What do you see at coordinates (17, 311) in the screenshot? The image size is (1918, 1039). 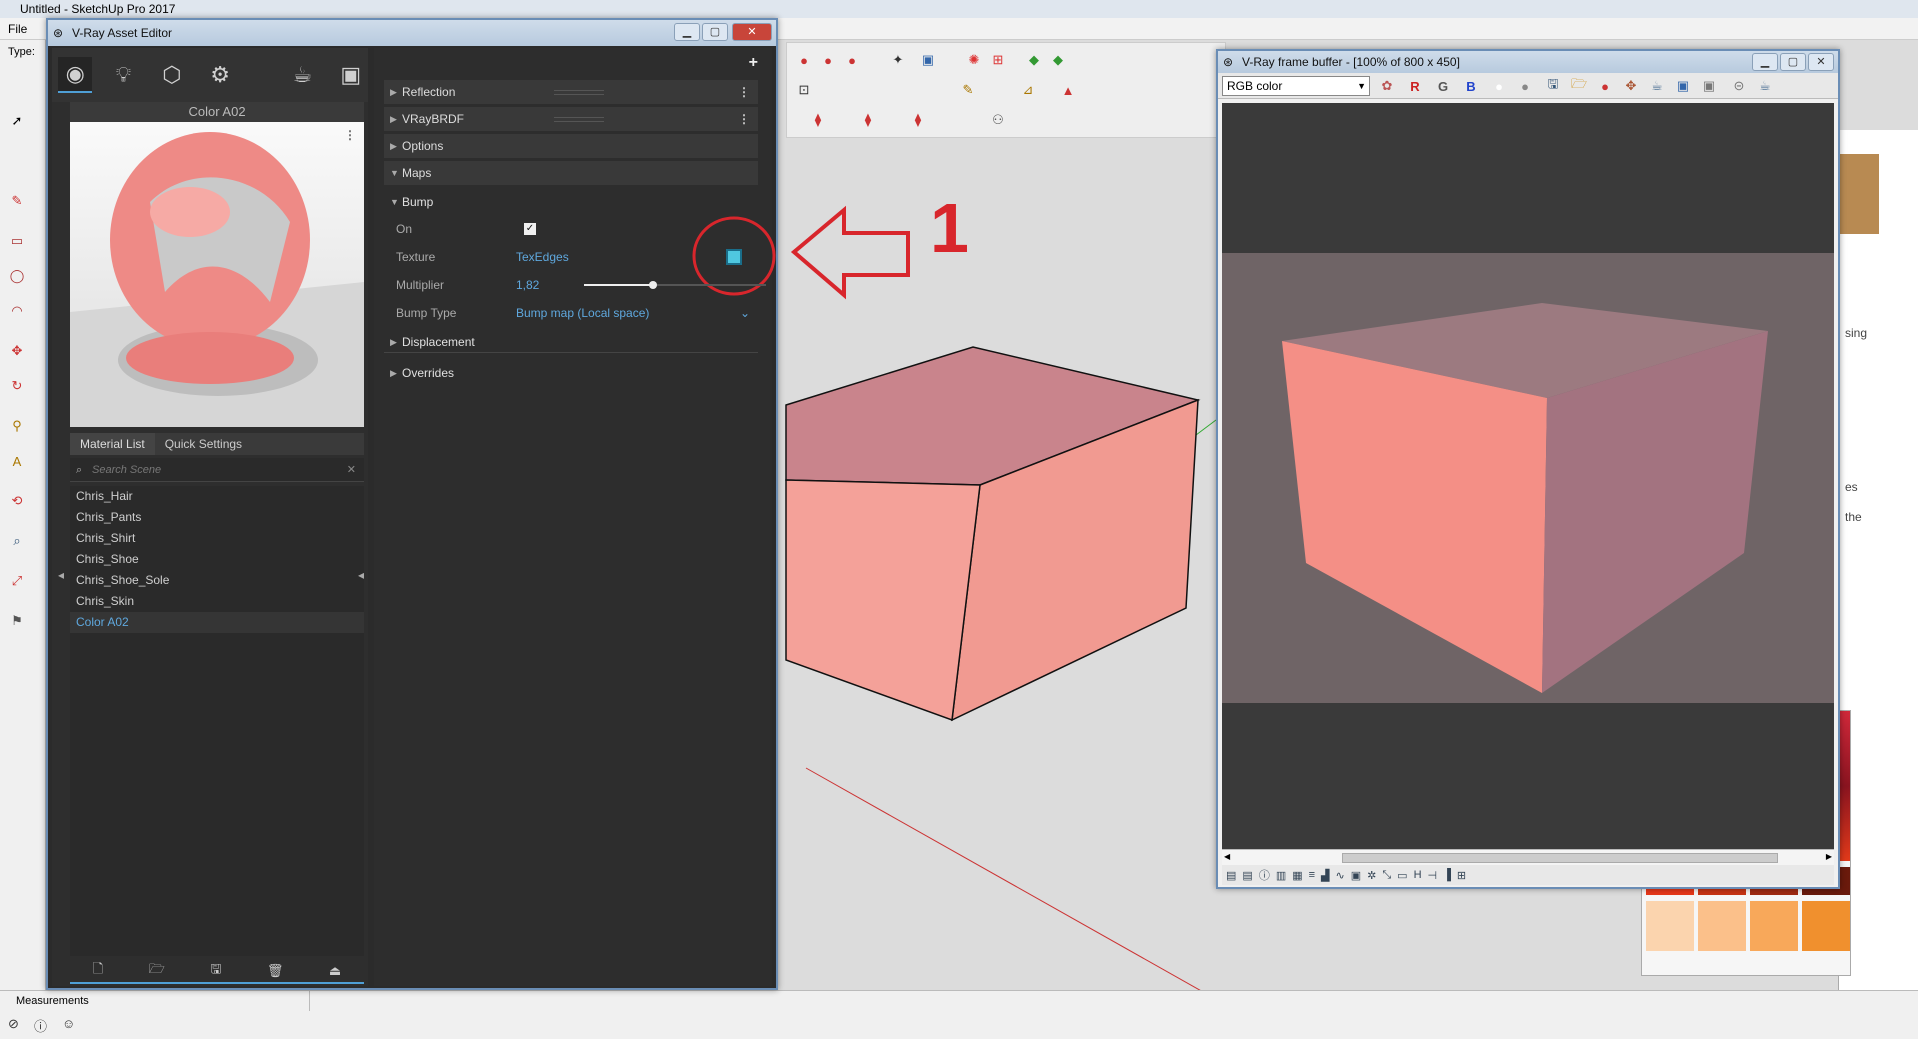 I see `arc-tool-icon: ◠` at bounding box center [17, 311].